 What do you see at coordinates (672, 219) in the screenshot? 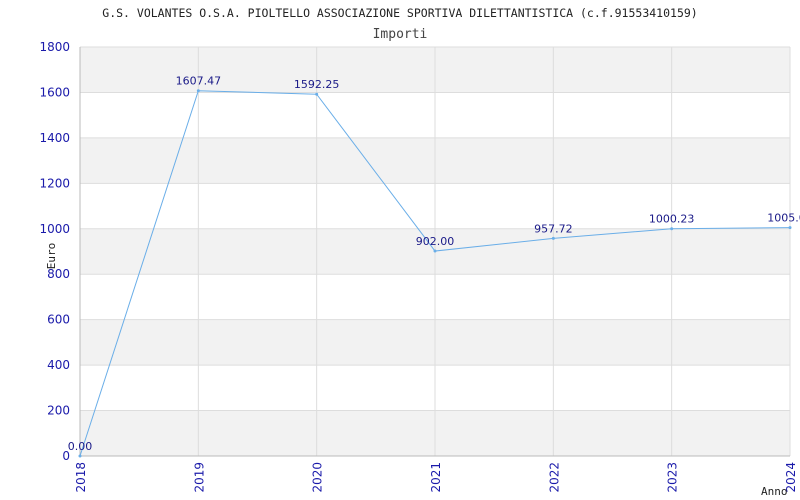
I see `data-label: 1000.23` at bounding box center [672, 219].